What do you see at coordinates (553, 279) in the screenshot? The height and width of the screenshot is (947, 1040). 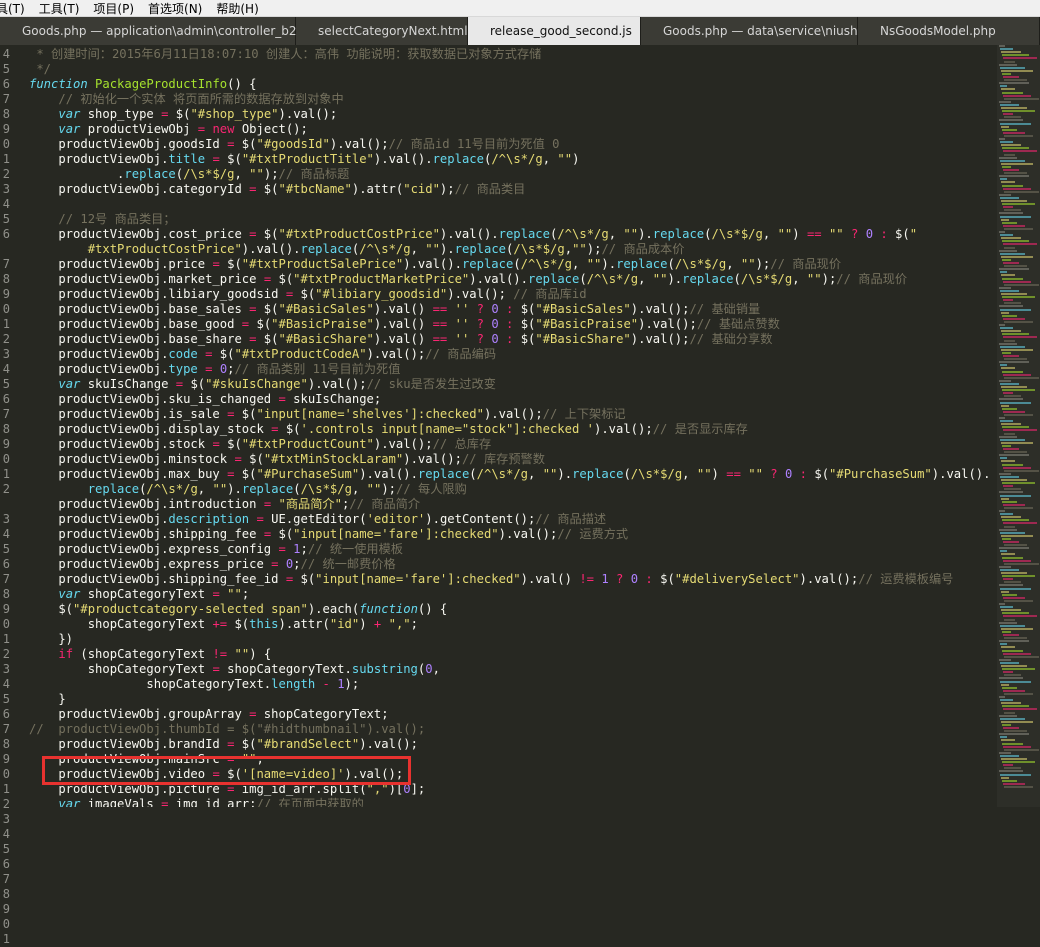 I see `code-token: replace` at bounding box center [553, 279].